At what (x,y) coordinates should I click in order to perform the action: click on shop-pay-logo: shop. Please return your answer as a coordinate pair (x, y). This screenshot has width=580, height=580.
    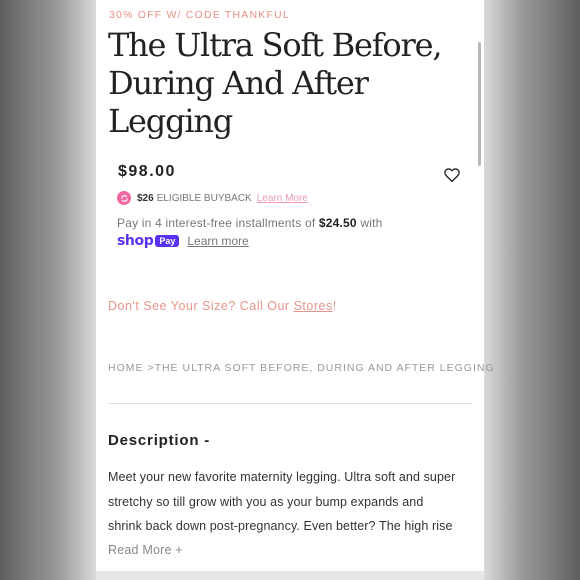
    Looking at the image, I should click on (135, 241).